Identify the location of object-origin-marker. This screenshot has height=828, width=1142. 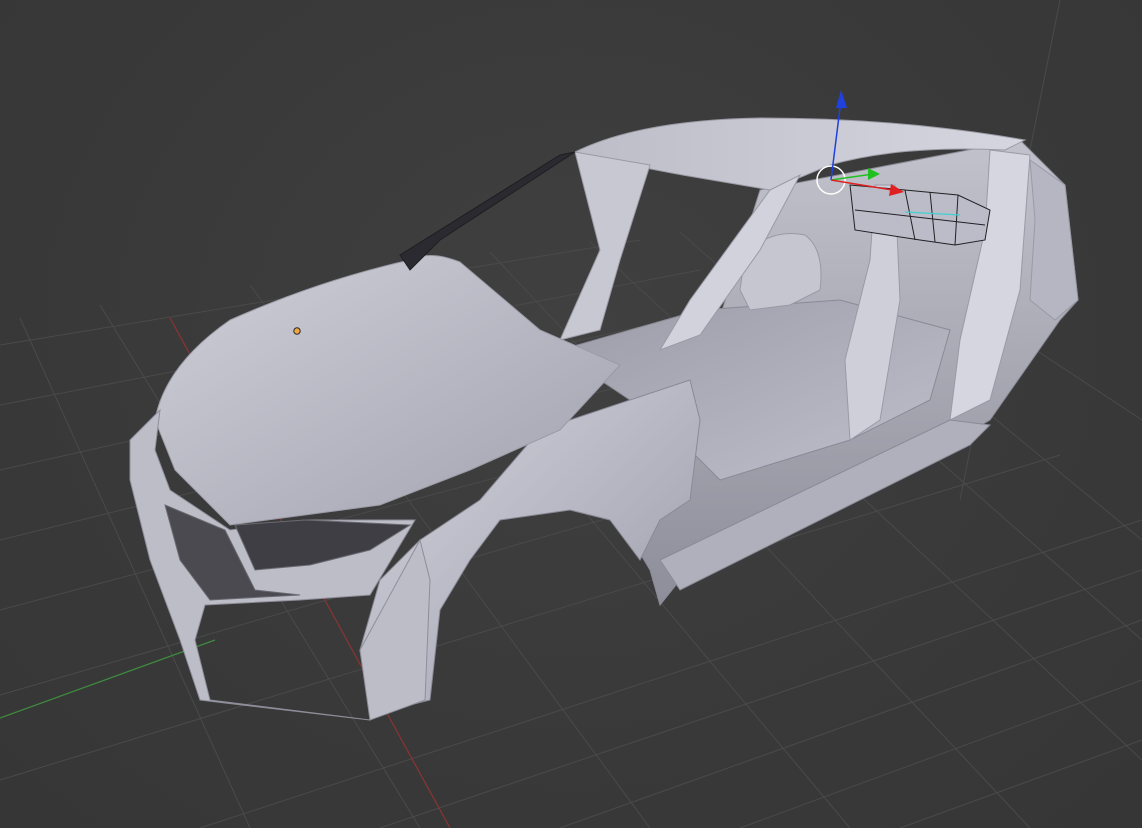
(297, 331).